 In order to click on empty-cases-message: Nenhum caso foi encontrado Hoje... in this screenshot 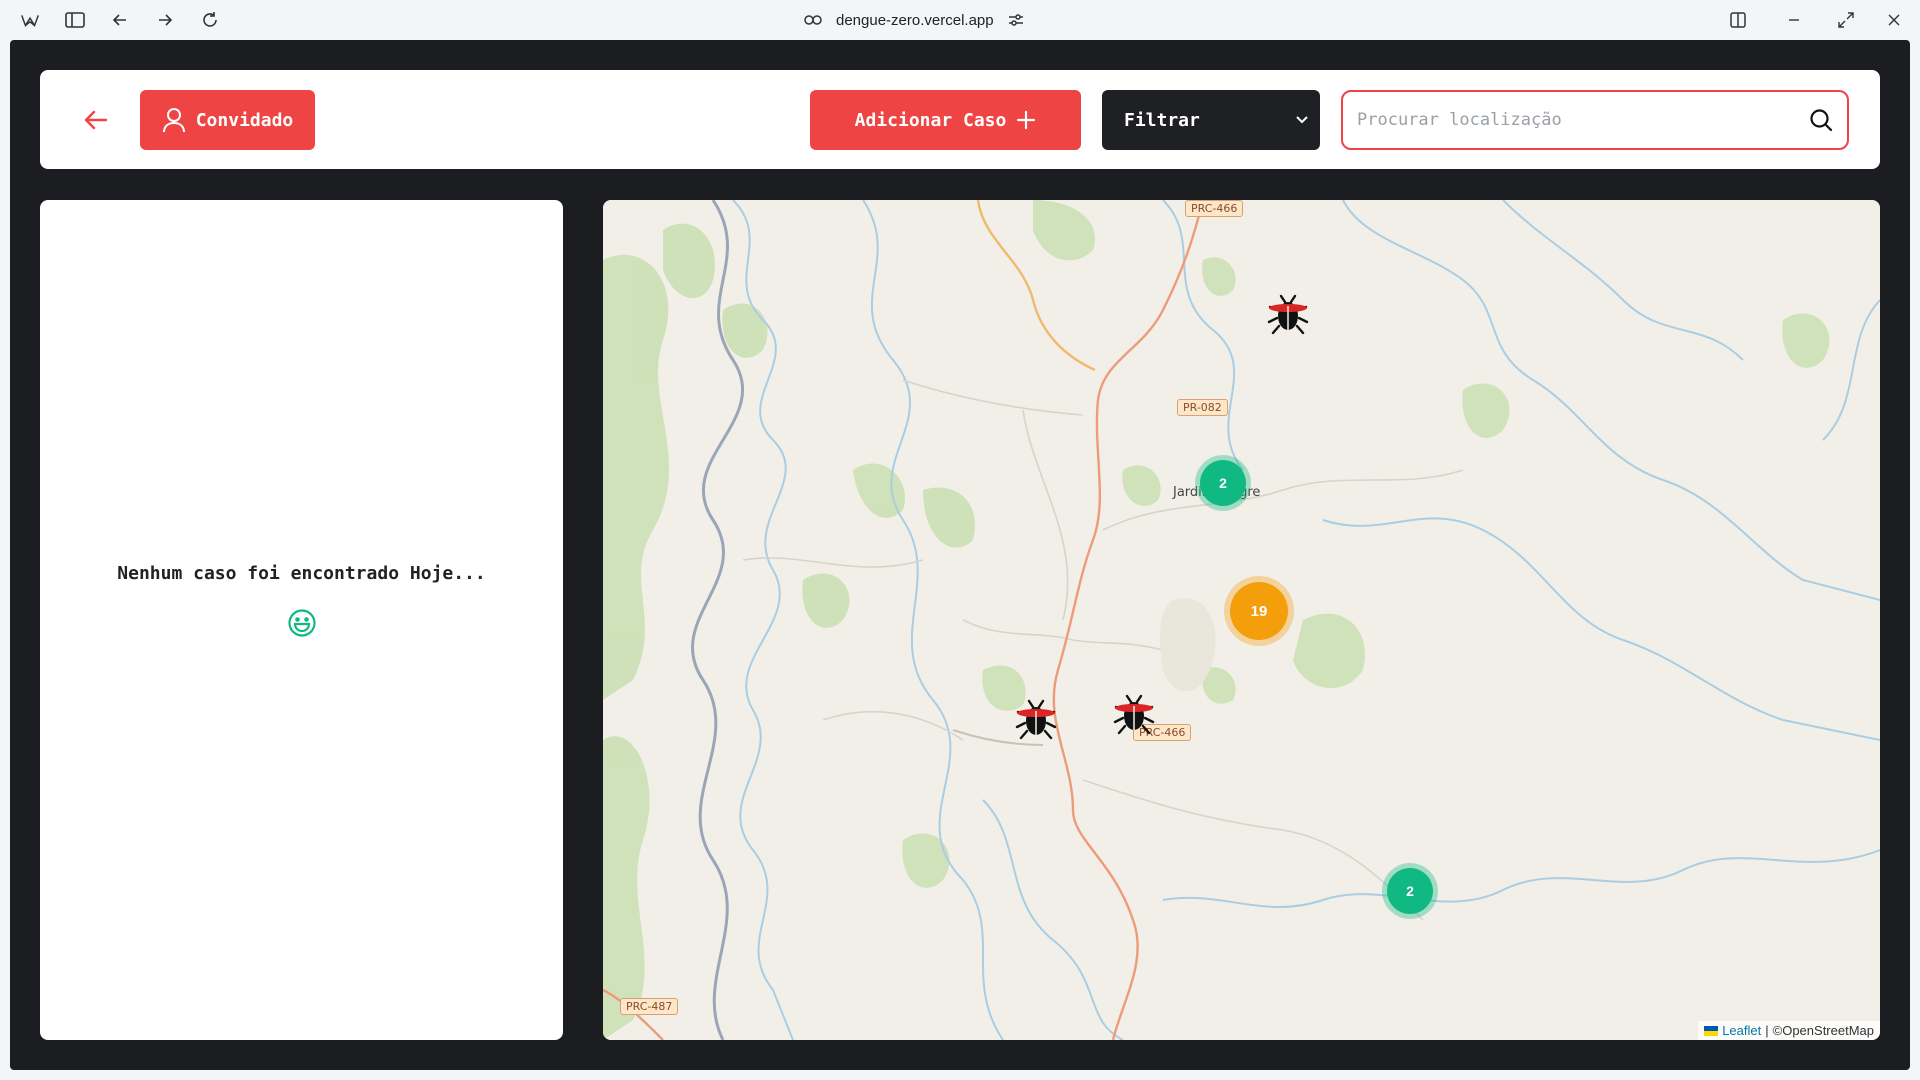, I will do `click(301, 573)`.